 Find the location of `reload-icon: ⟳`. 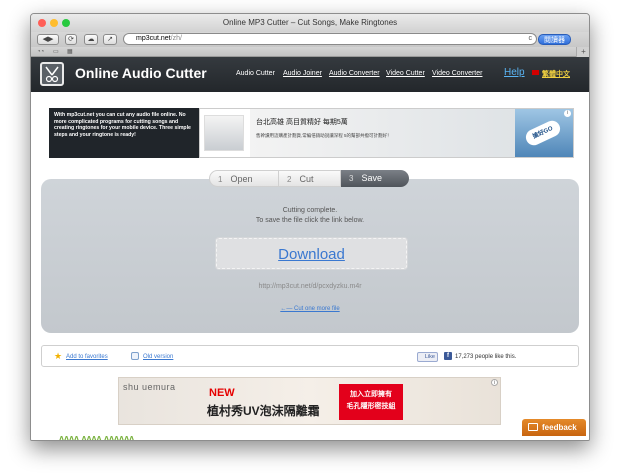

reload-icon: ⟳ is located at coordinates (71, 39).